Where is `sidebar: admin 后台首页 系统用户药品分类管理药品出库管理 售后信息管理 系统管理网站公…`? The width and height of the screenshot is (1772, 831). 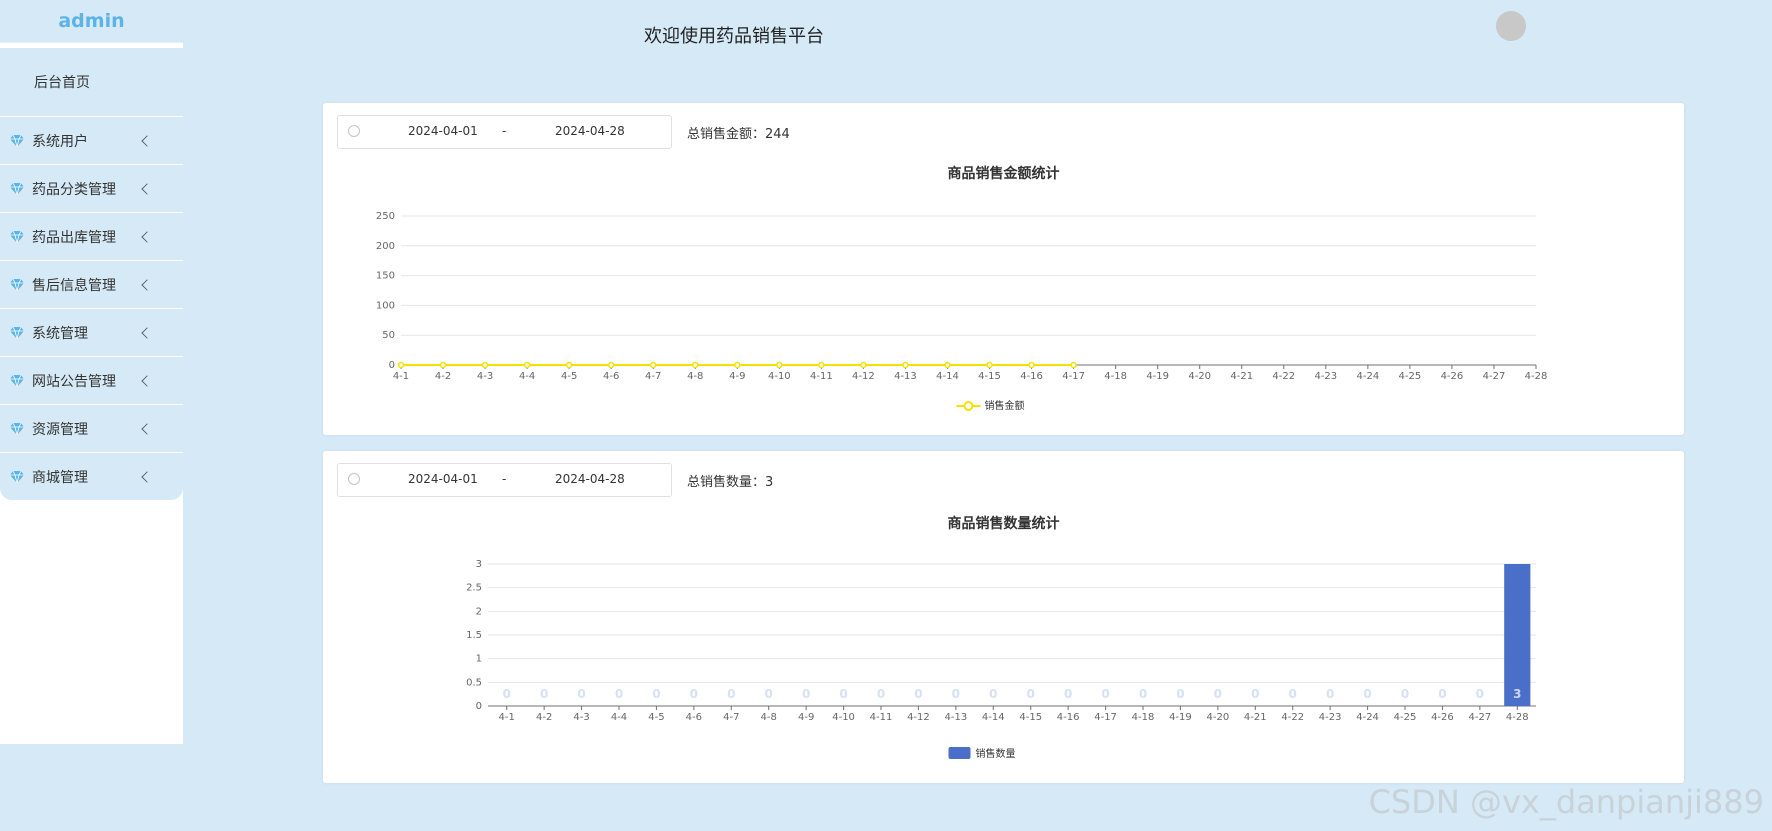
sidebar: admin 后台首页 系统用户药品分类管理药品出库管理 售后信息管理 系统管理网站公… is located at coordinates (91, 372).